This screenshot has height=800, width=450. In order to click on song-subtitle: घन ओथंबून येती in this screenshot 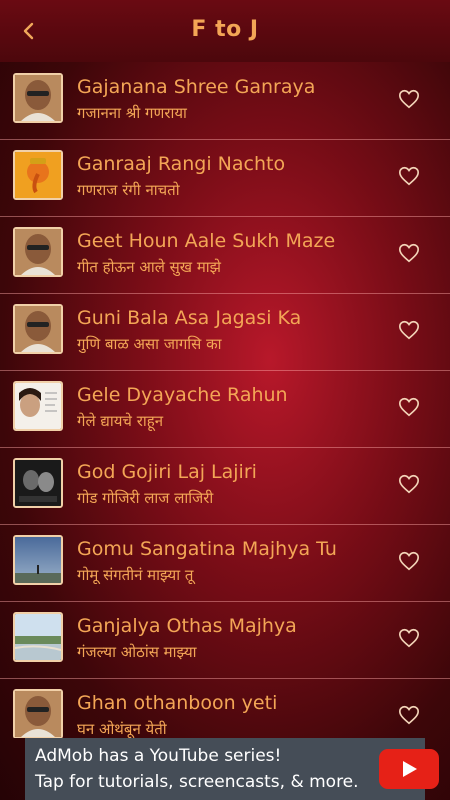, I will do `click(122, 729)`.